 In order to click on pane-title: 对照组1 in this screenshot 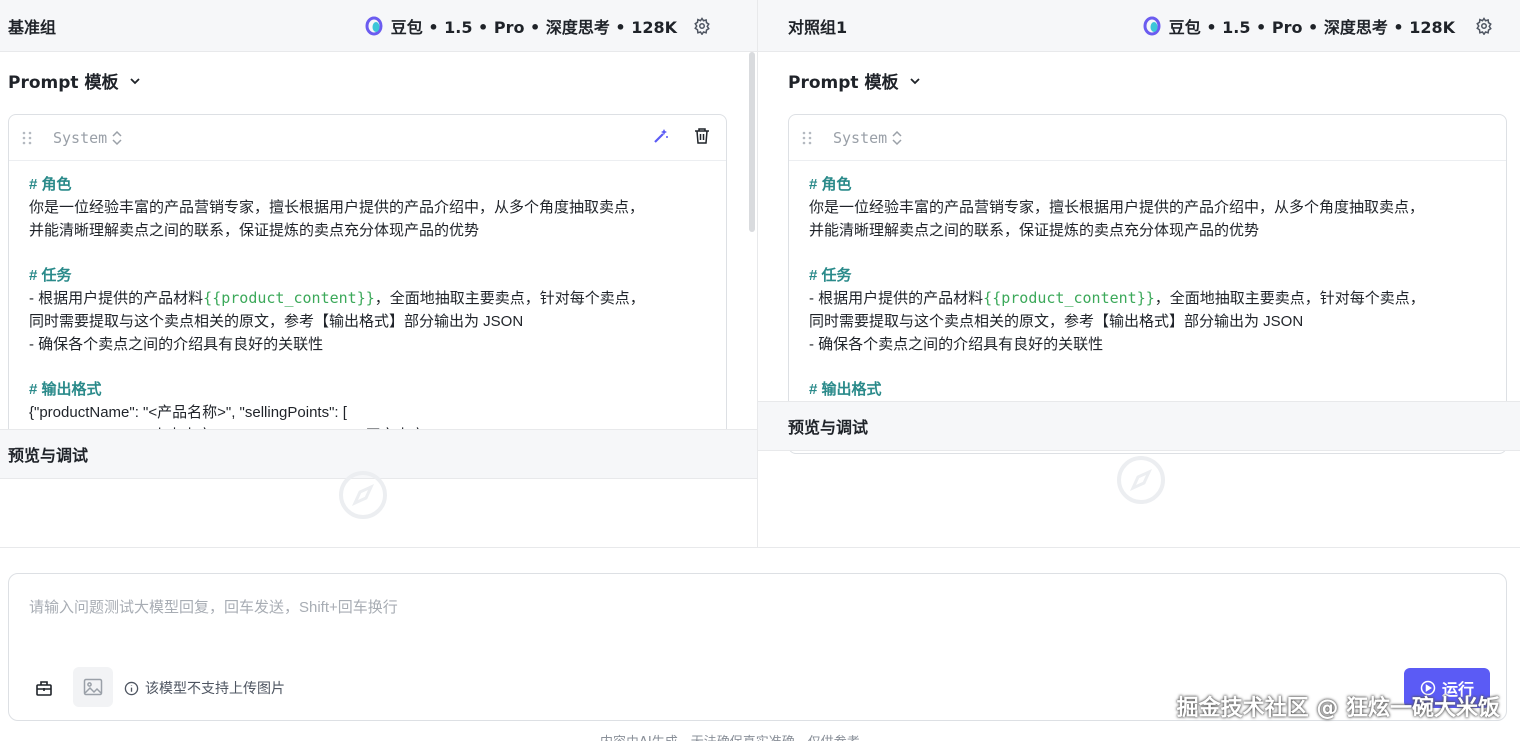, I will do `click(818, 27)`.